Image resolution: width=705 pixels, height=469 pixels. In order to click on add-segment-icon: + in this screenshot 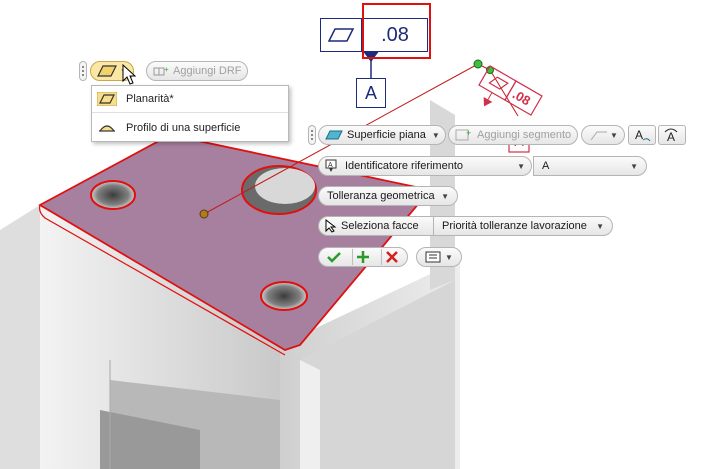, I will do `click(463, 134)`.